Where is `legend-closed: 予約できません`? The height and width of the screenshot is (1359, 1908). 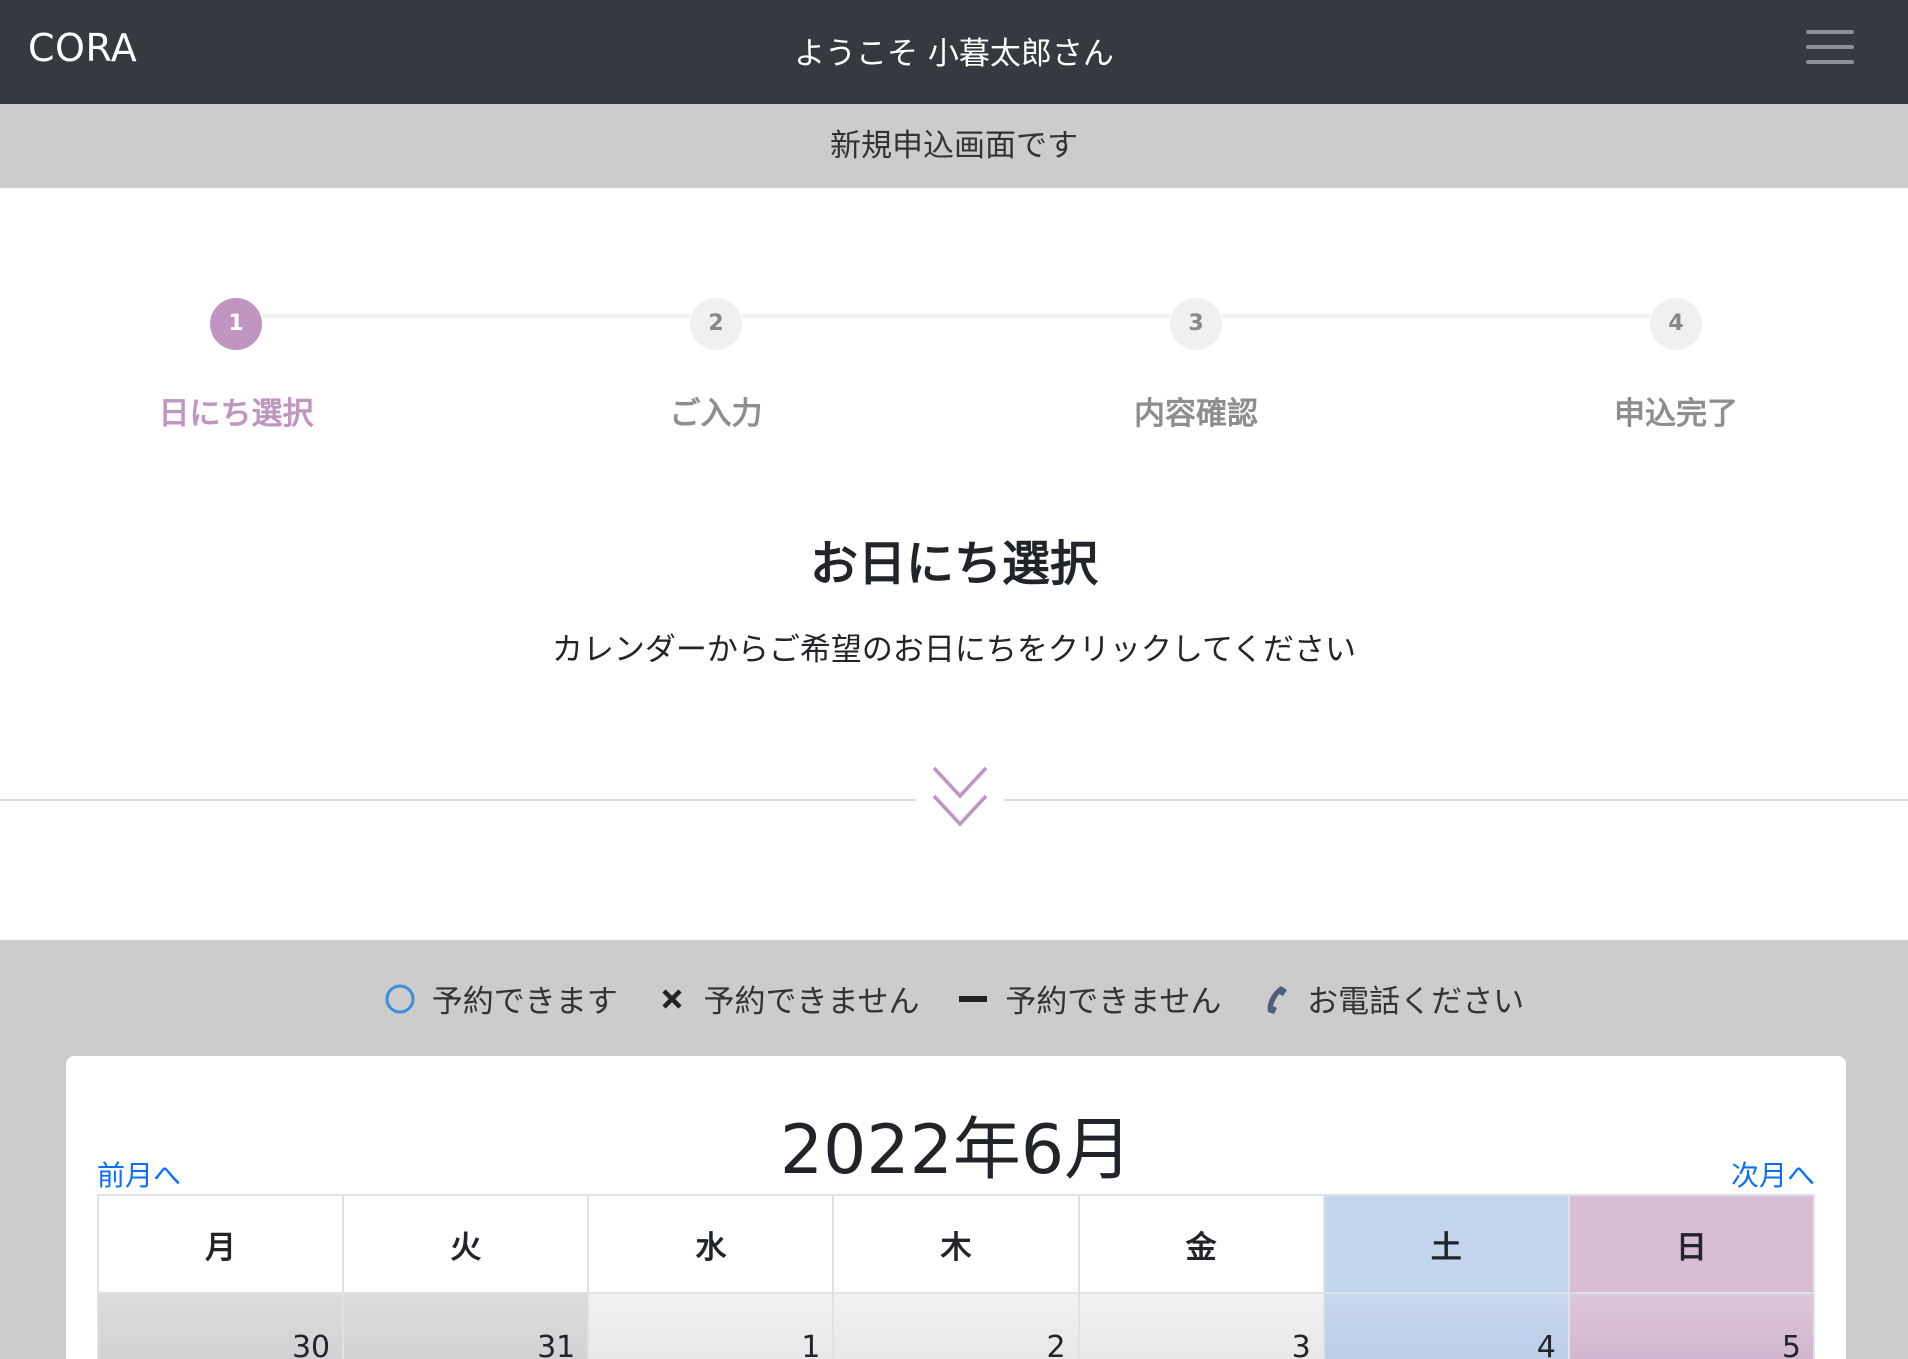 legend-closed: 予約できません is located at coordinates (1089, 998).